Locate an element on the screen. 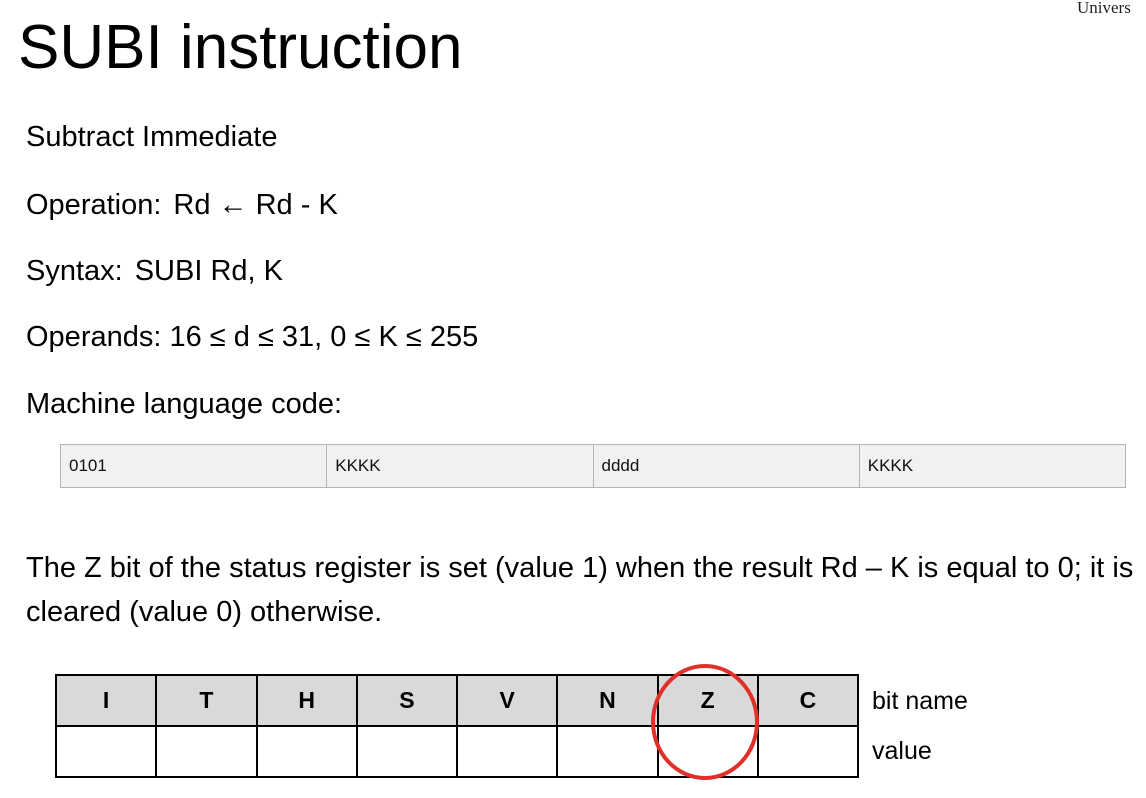  bit-name-cell: S is located at coordinates (407, 700).